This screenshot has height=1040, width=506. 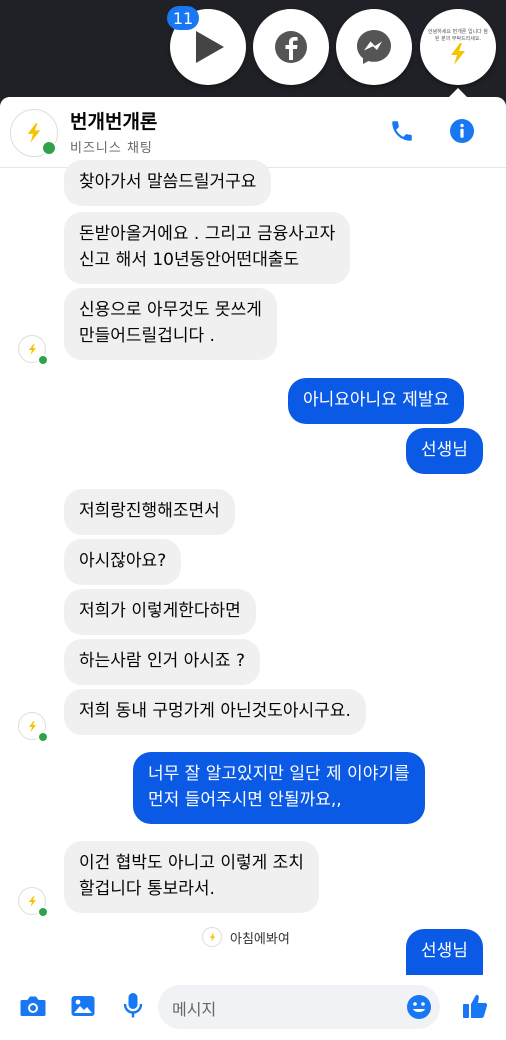 I want to click on messenger-icon, so click(x=374, y=47).